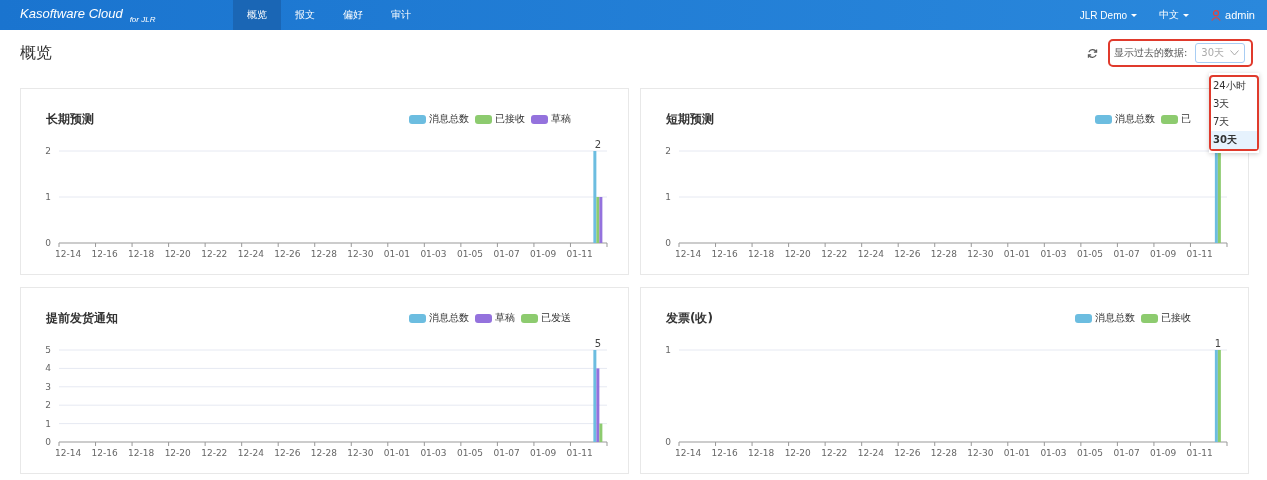 This screenshot has width=1267, height=480. Describe the element at coordinates (305, 15) in the screenshot. I see `nav-tab: 报文` at that location.